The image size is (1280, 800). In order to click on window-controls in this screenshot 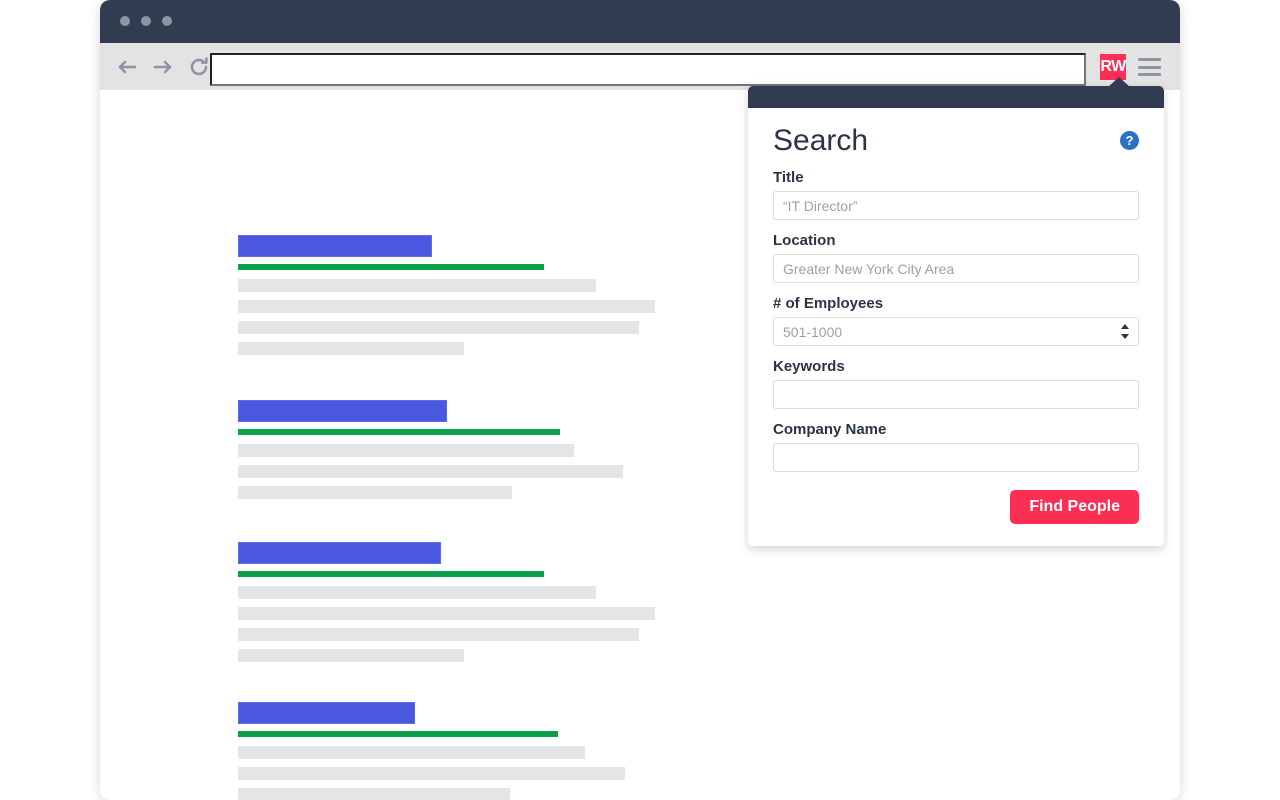, I will do `click(146, 21)`.